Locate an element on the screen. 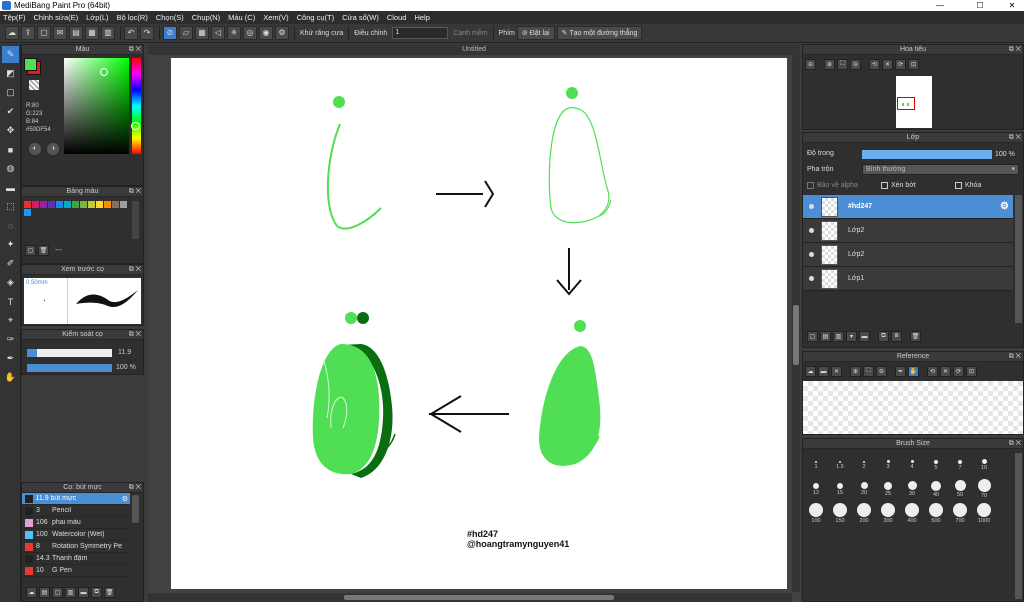 The height and width of the screenshot is (602, 1024). layer-opacity-slider is located at coordinates (927, 154).